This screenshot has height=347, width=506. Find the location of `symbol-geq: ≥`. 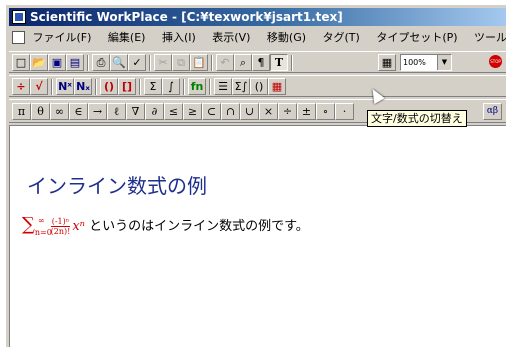

symbol-geq: ≥ is located at coordinates (192, 111).